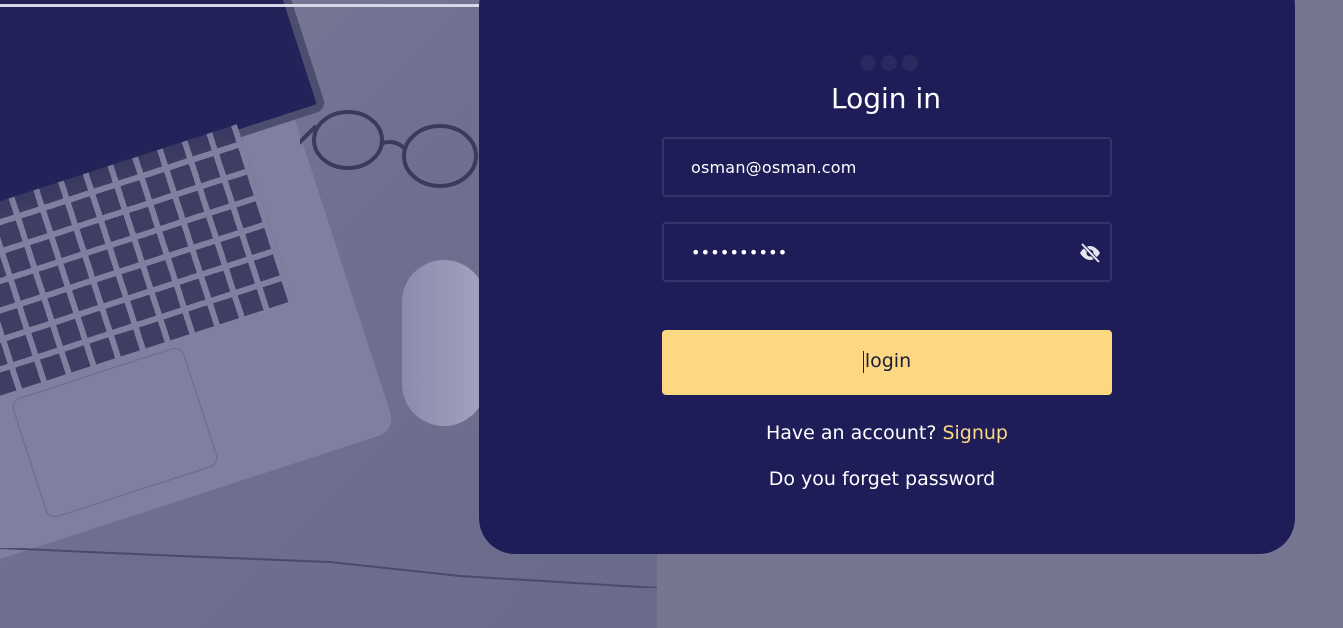 The image size is (1343, 628). What do you see at coordinates (851, 433) in the screenshot?
I see `have-account-text: Have an account?` at bounding box center [851, 433].